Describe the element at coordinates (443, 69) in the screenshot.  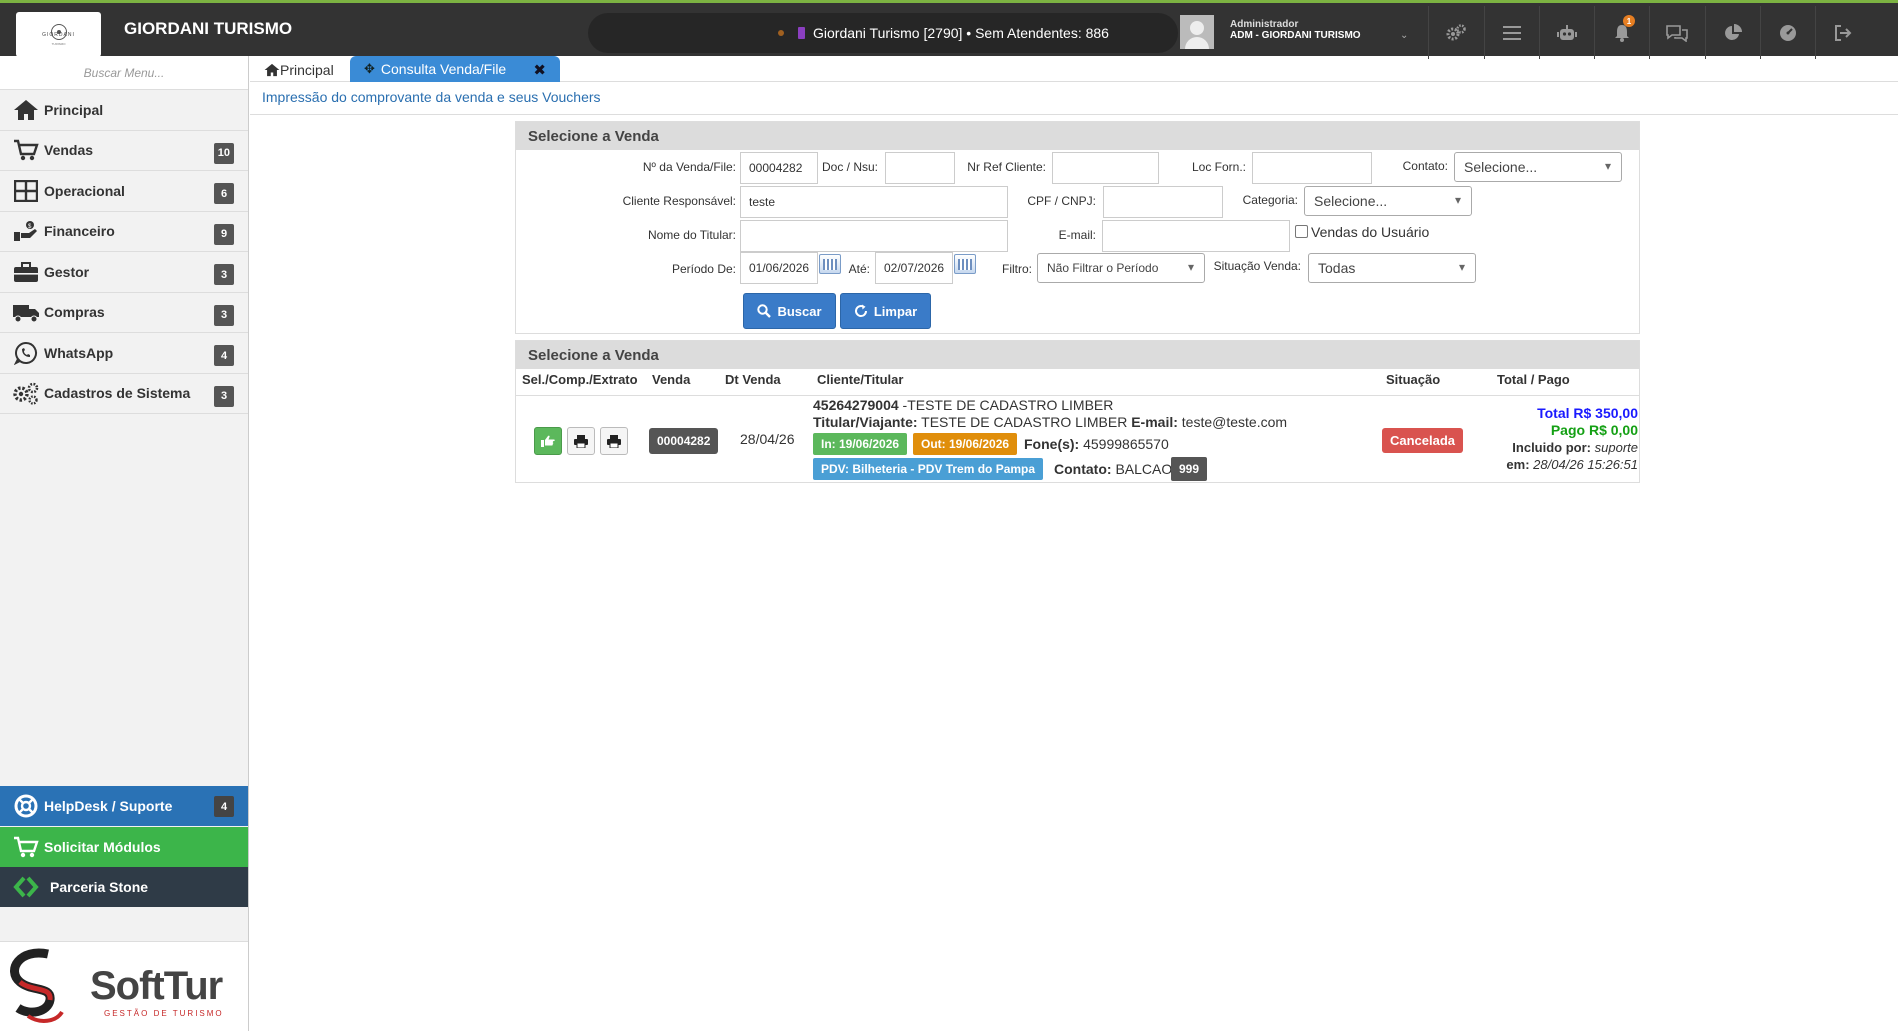
I see `tab-label: Consulta Venda/File` at that location.